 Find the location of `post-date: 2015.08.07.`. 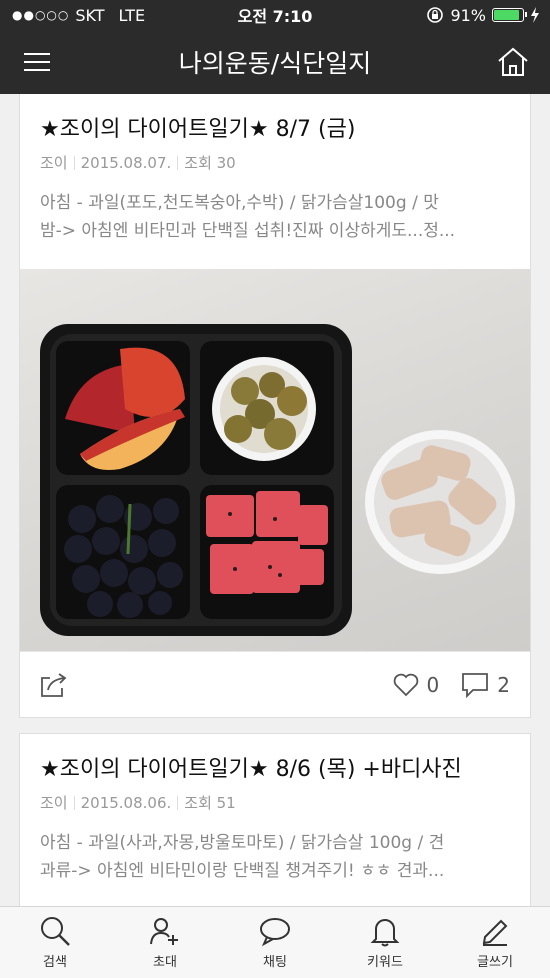

post-date: 2015.08.07. is located at coordinates (126, 162).